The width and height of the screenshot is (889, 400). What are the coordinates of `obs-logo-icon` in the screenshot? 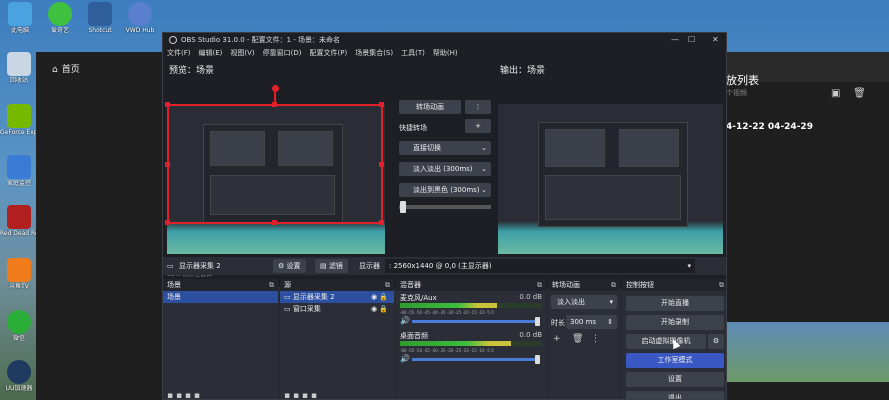 It's located at (173, 40).